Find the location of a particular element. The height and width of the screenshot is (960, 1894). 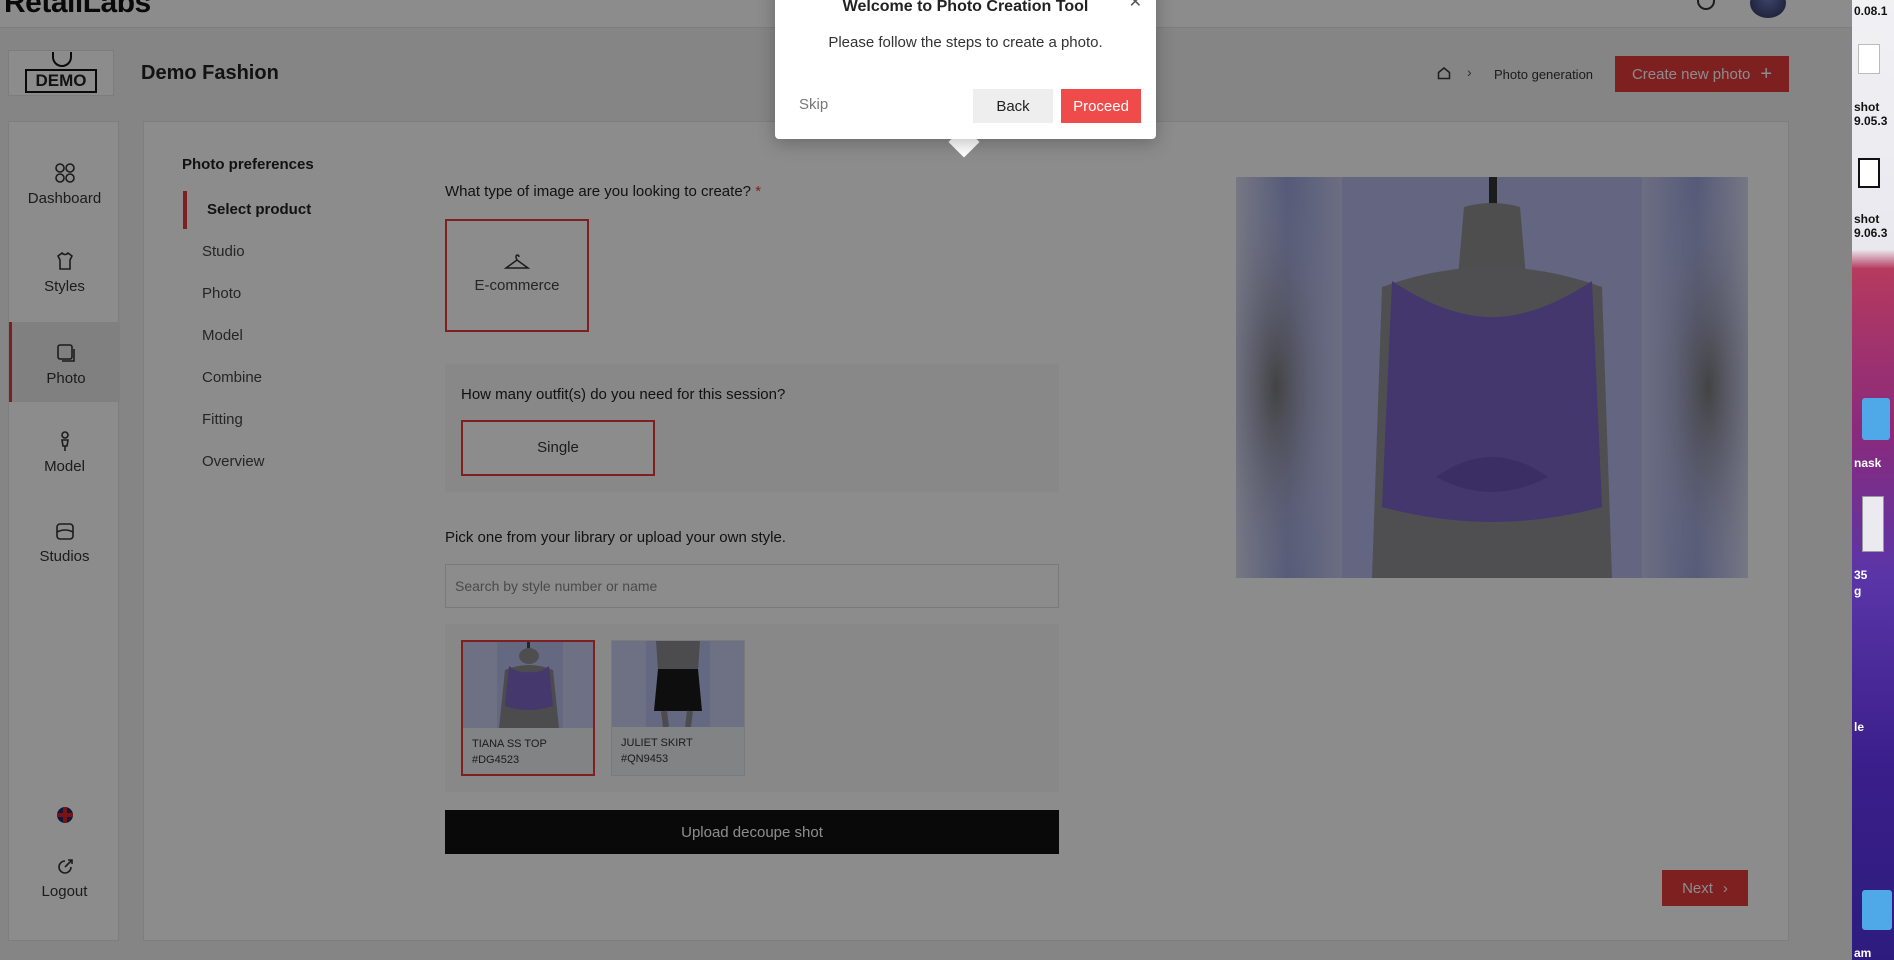

desktop-label: 9.06.3 is located at coordinates (1871, 233).